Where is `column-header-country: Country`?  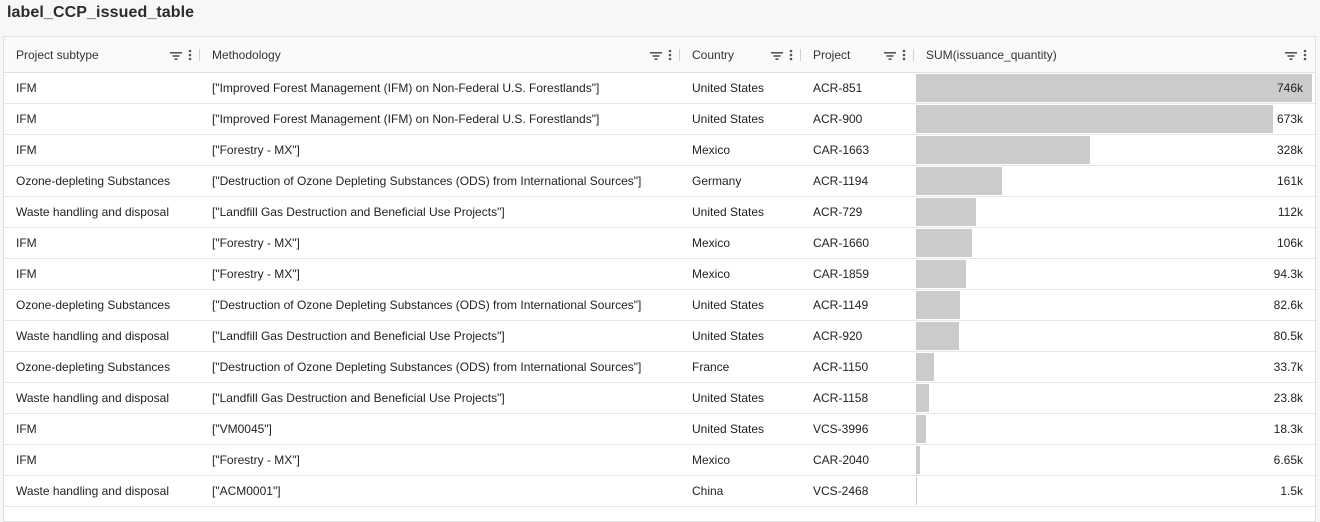 column-header-country: Country is located at coordinates (740, 55).